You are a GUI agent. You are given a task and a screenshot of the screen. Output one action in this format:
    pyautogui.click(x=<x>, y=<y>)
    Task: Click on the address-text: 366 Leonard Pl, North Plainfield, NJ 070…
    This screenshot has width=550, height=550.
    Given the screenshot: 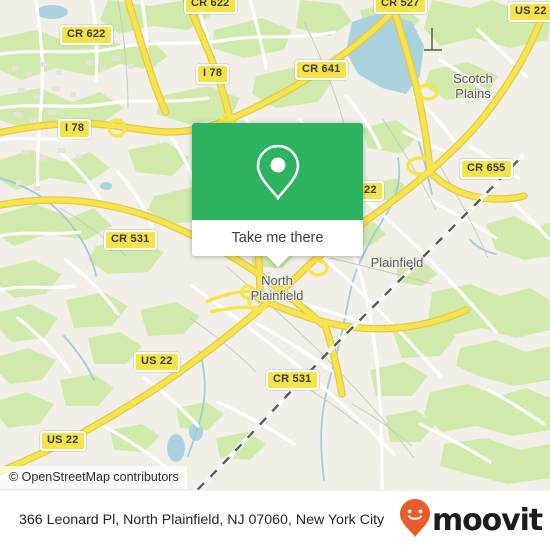 What is the action you would take?
    pyautogui.click(x=202, y=520)
    